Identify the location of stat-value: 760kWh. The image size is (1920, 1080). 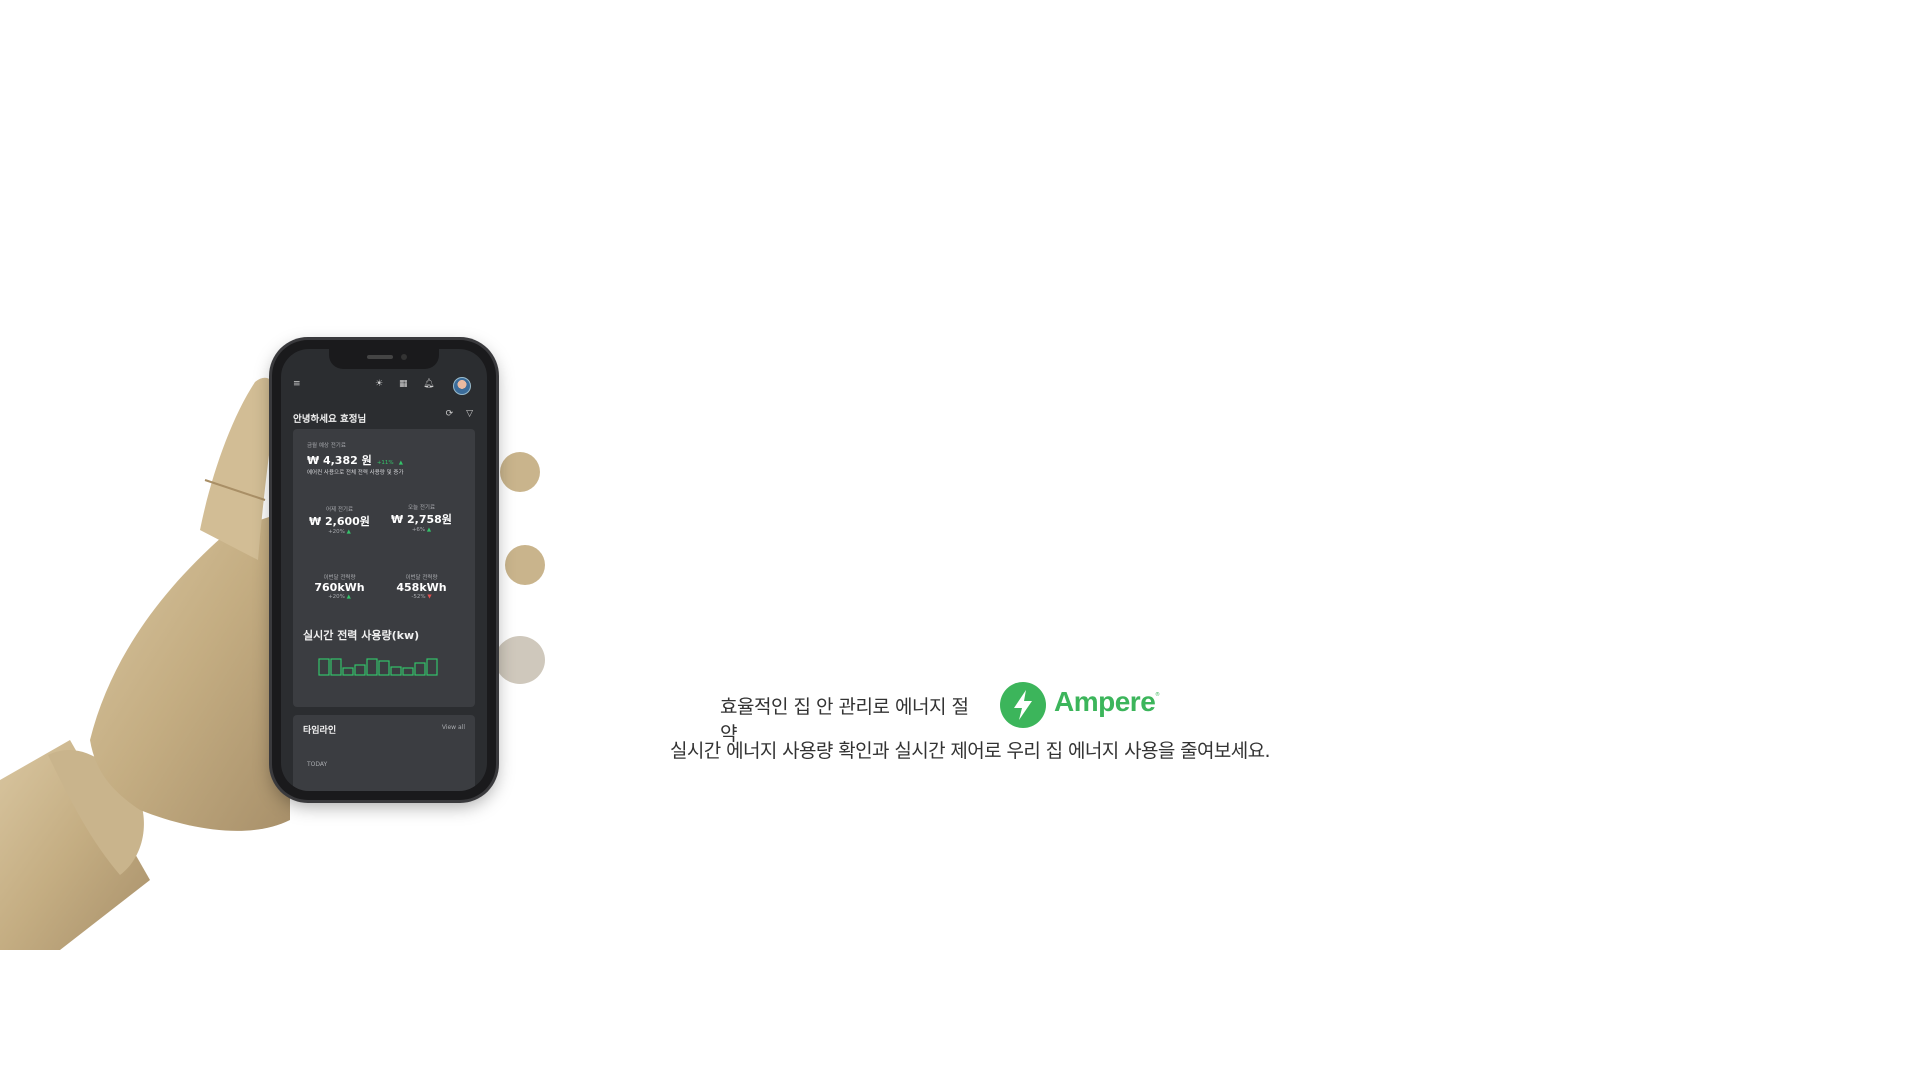
(339, 587).